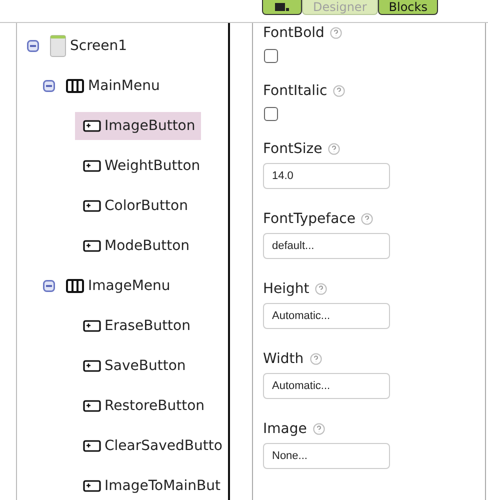 This screenshot has height=500, width=488. What do you see at coordinates (140, 166) in the screenshot?
I see `tree-item: WeightButton` at bounding box center [140, 166].